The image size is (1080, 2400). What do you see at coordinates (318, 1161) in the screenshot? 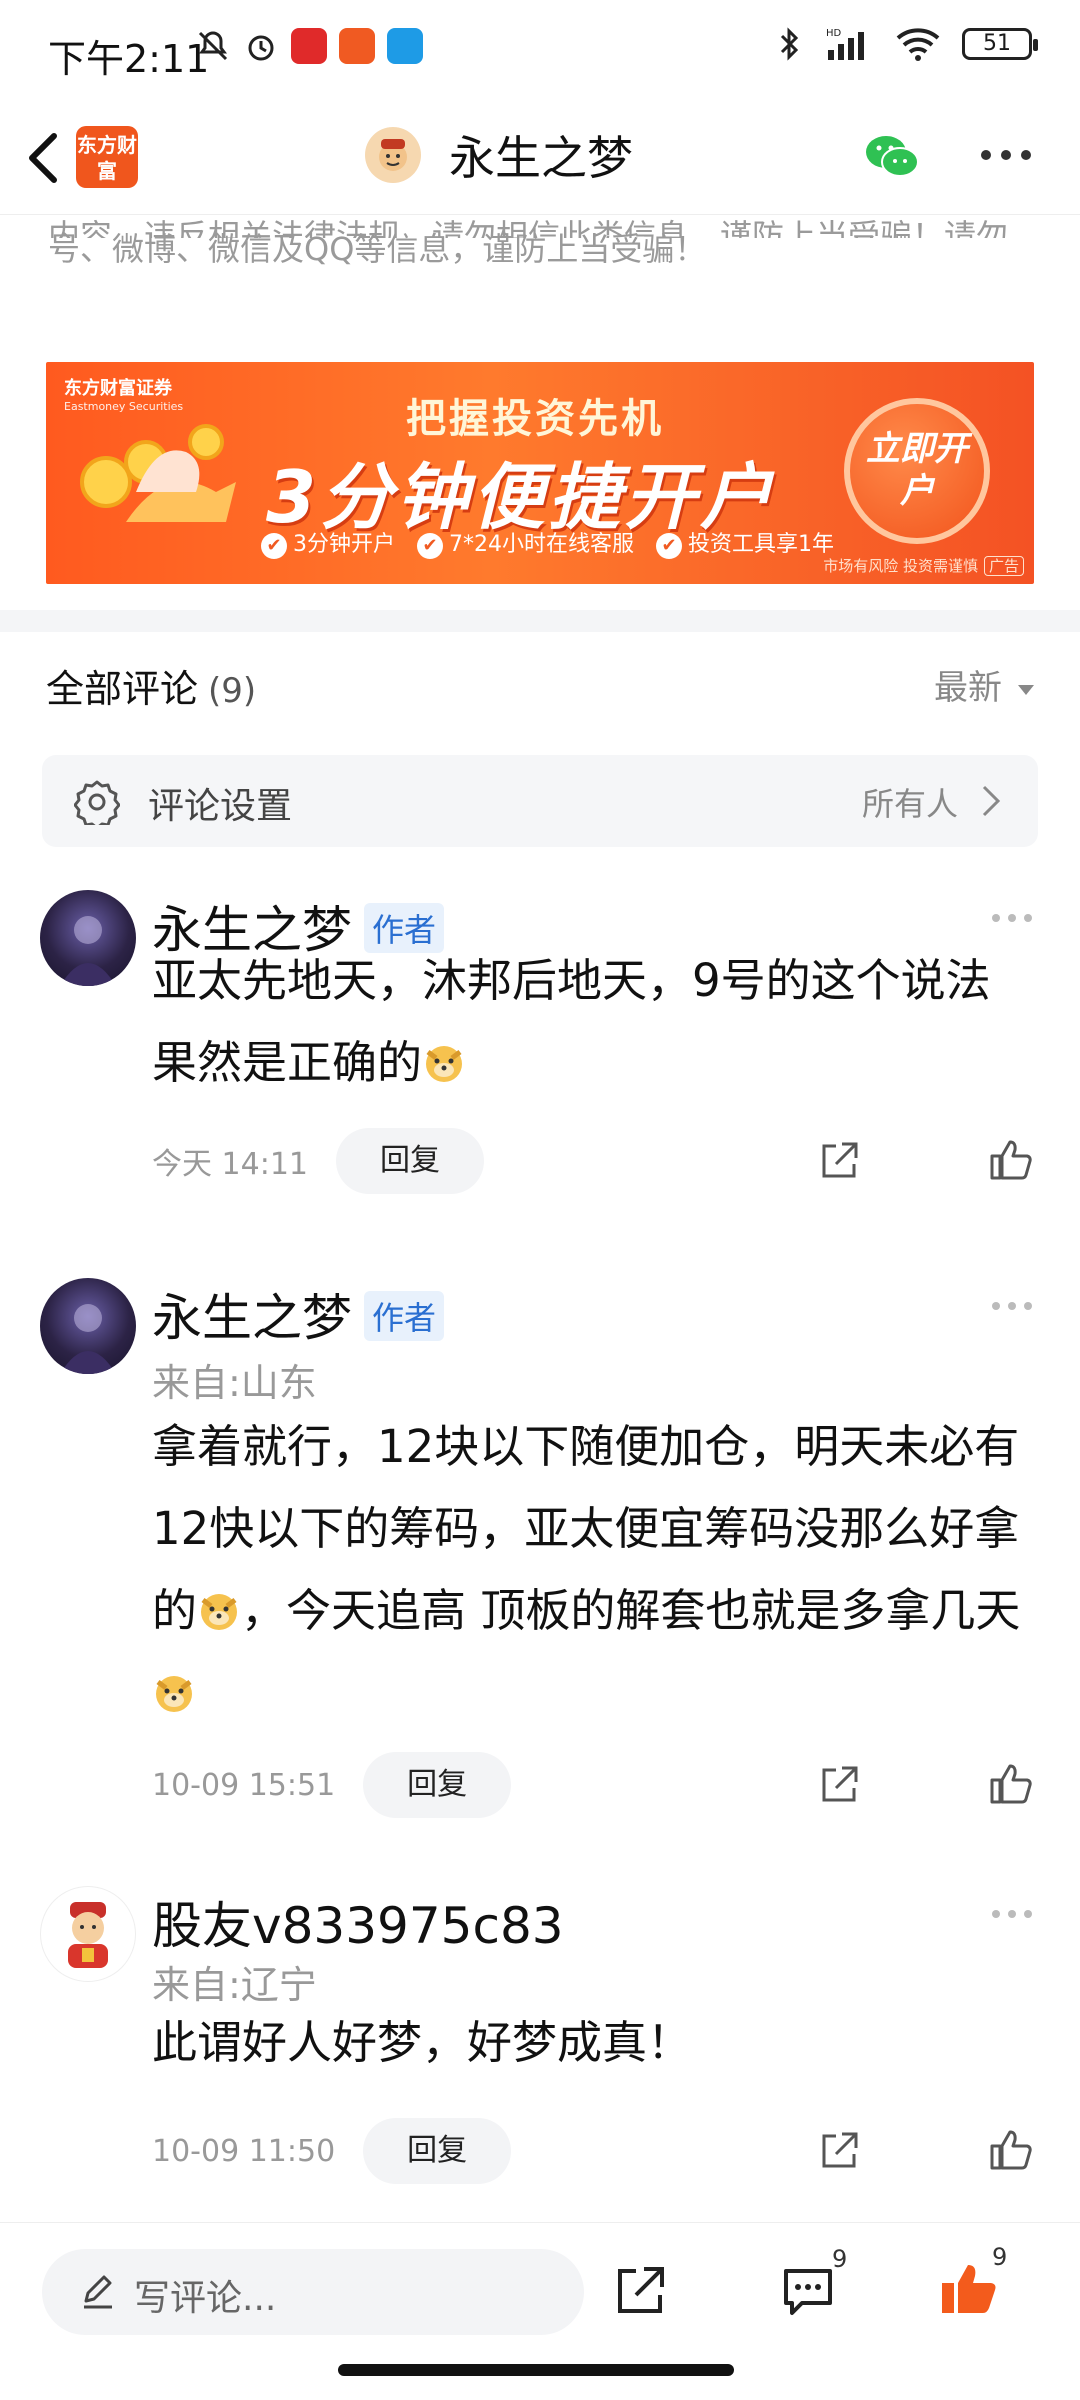
I see `comment-meta: 今天 14:11 回复` at bounding box center [318, 1161].